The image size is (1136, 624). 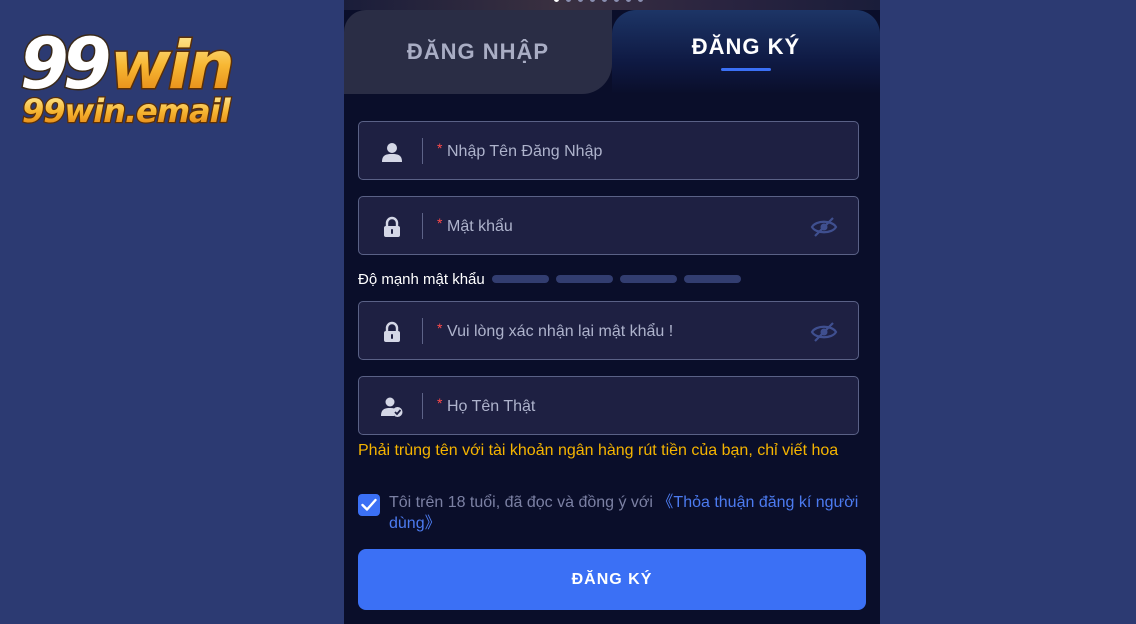 What do you see at coordinates (127, 111) in the screenshot?
I see `svg-text: 99win.email` at bounding box center [127, 111].